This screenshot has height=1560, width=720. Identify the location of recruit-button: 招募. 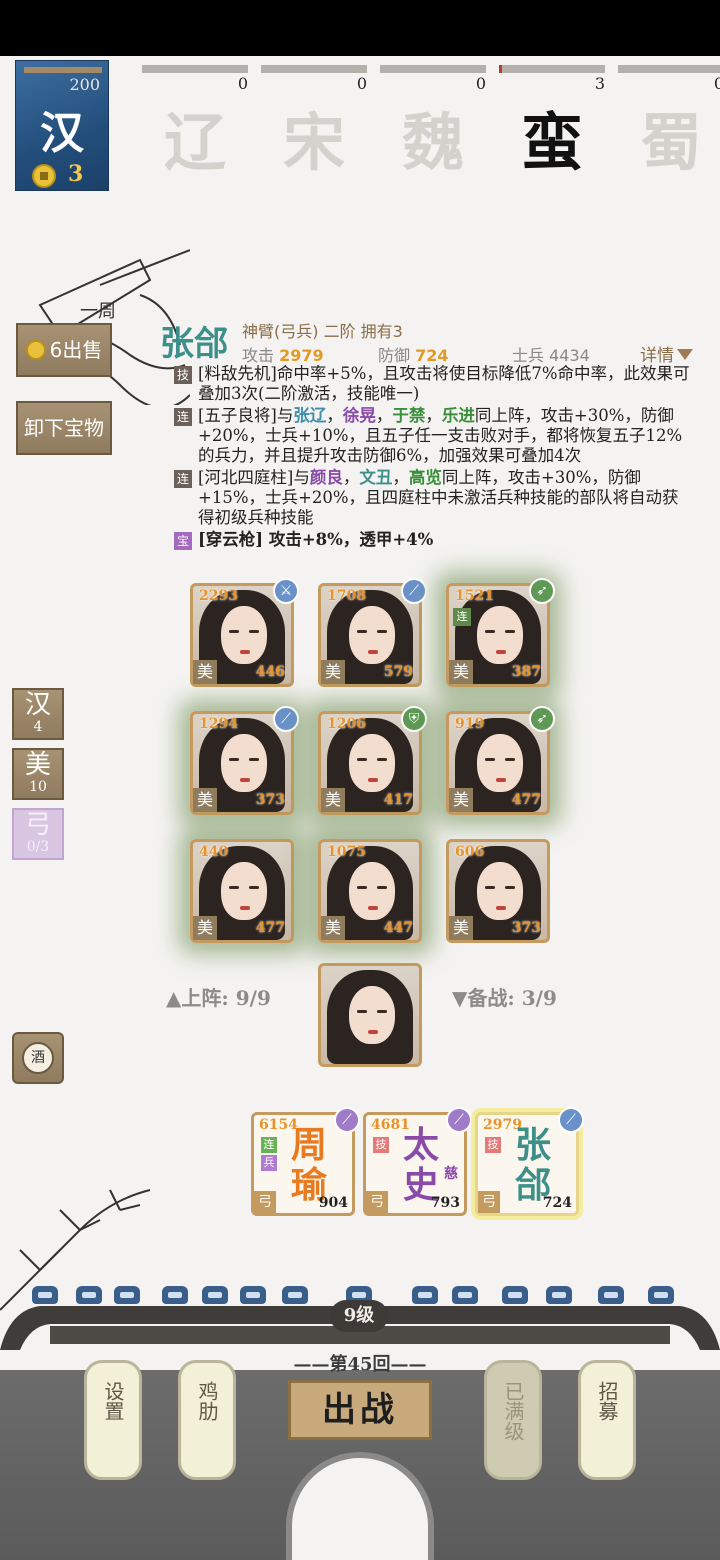
(607, 1420).